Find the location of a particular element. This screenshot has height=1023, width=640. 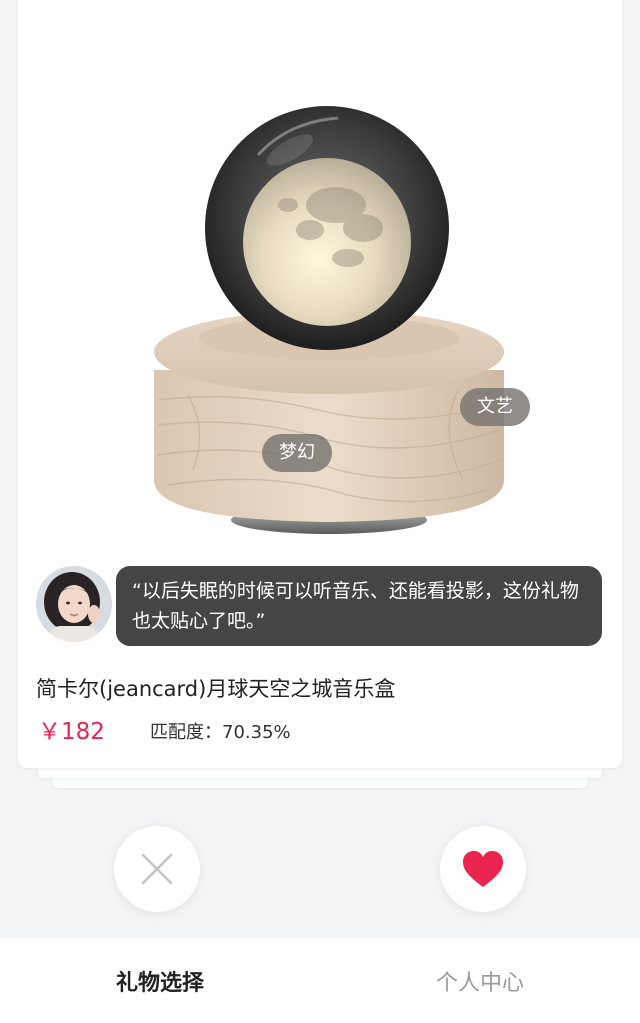

tag-wenyi: 文艺 is located at coordinates (495, 407).